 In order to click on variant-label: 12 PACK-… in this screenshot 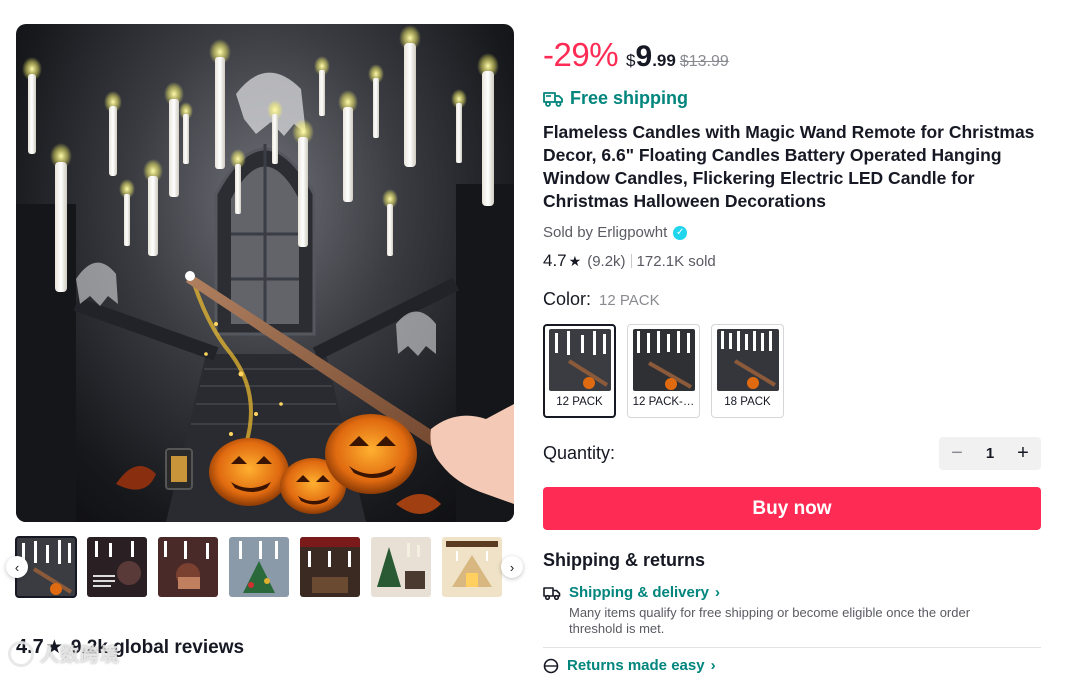, I will do `click(663, 402)`.